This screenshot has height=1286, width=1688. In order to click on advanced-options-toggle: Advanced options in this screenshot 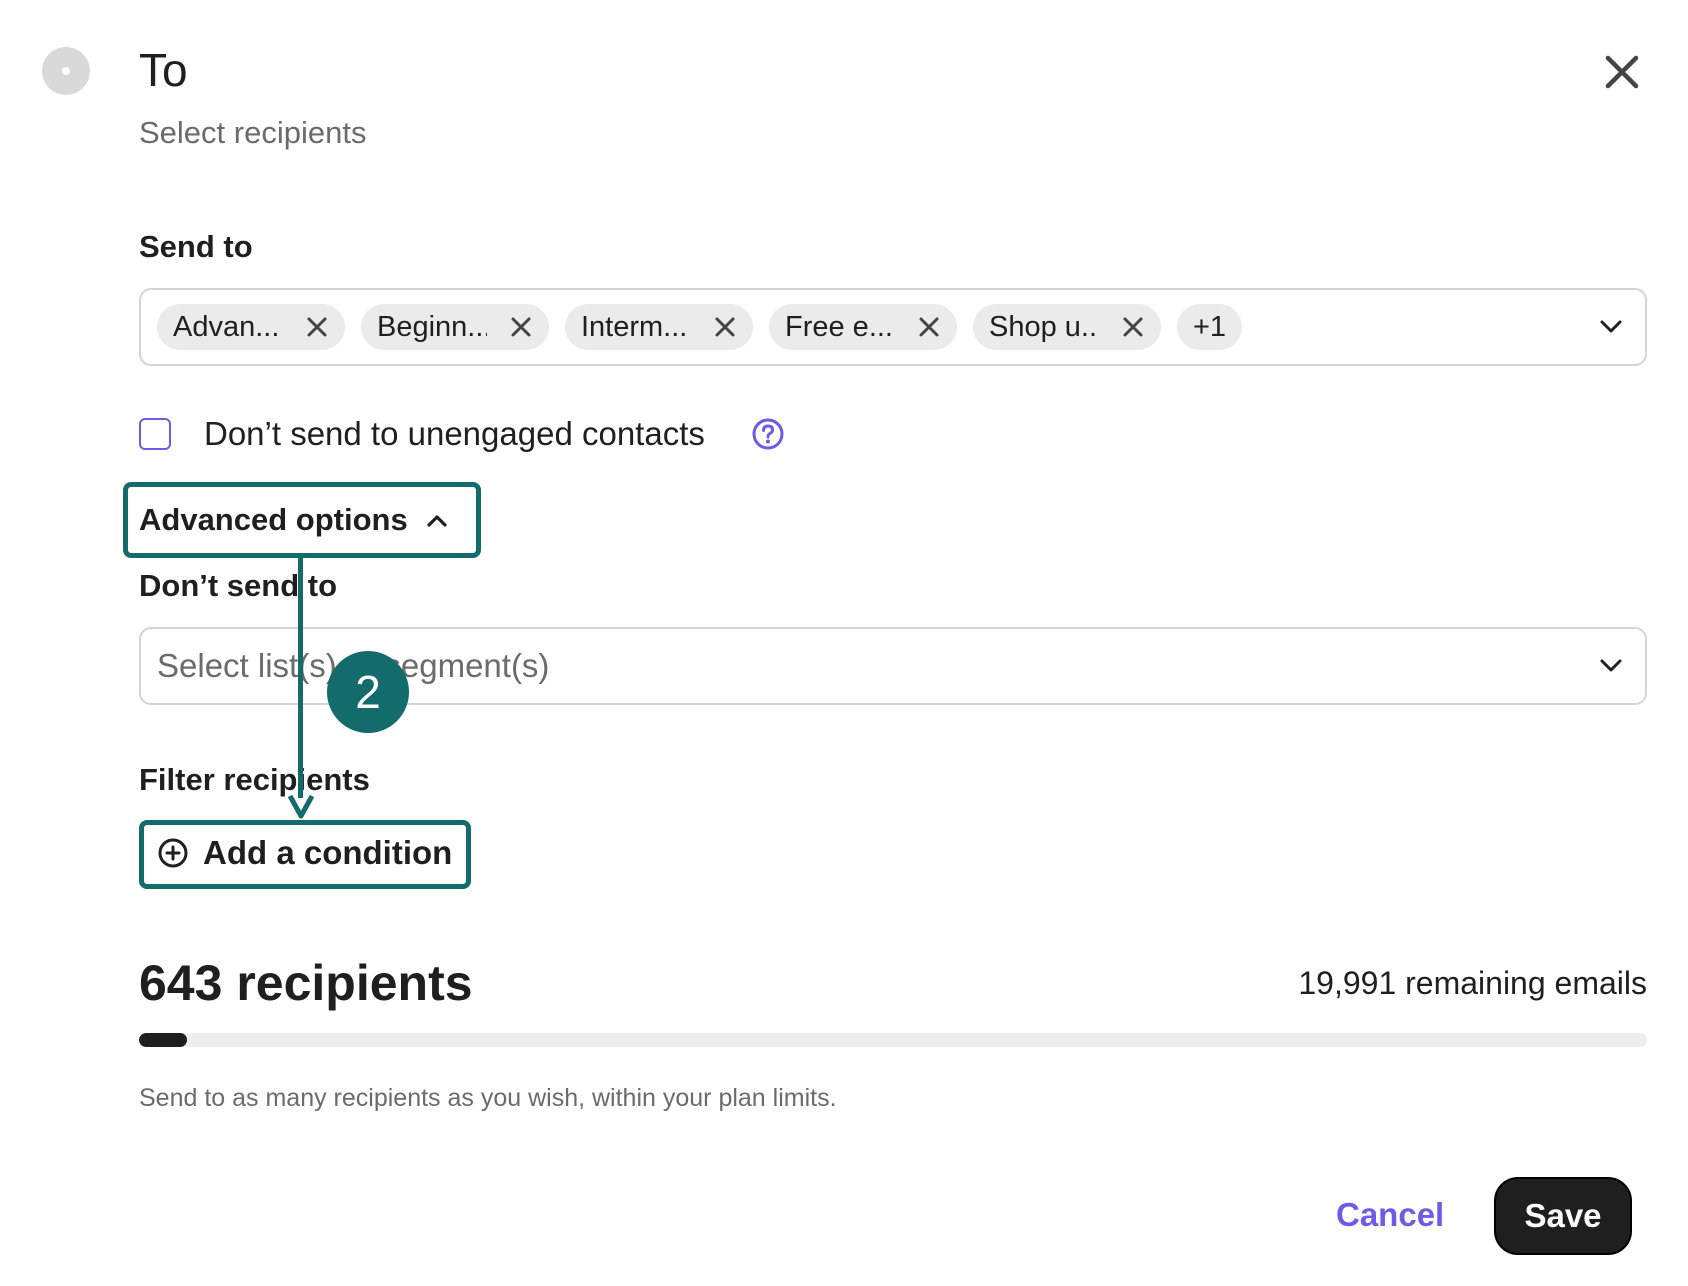, I will do `click(293, 520)`.